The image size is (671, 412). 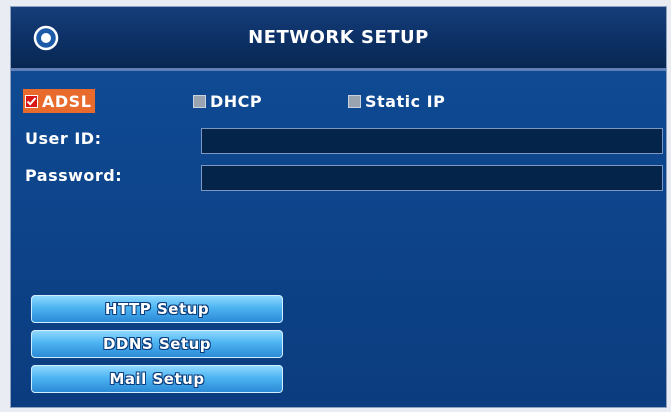 I want to click on password-label: Password:, so click(x=74, y=175).